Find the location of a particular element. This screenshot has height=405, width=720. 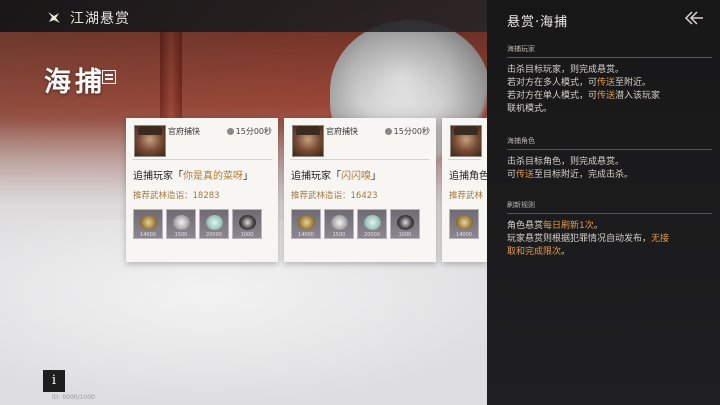

rule-text: 至目标附近，完成击杀。 is located at coordinates (584, 175).